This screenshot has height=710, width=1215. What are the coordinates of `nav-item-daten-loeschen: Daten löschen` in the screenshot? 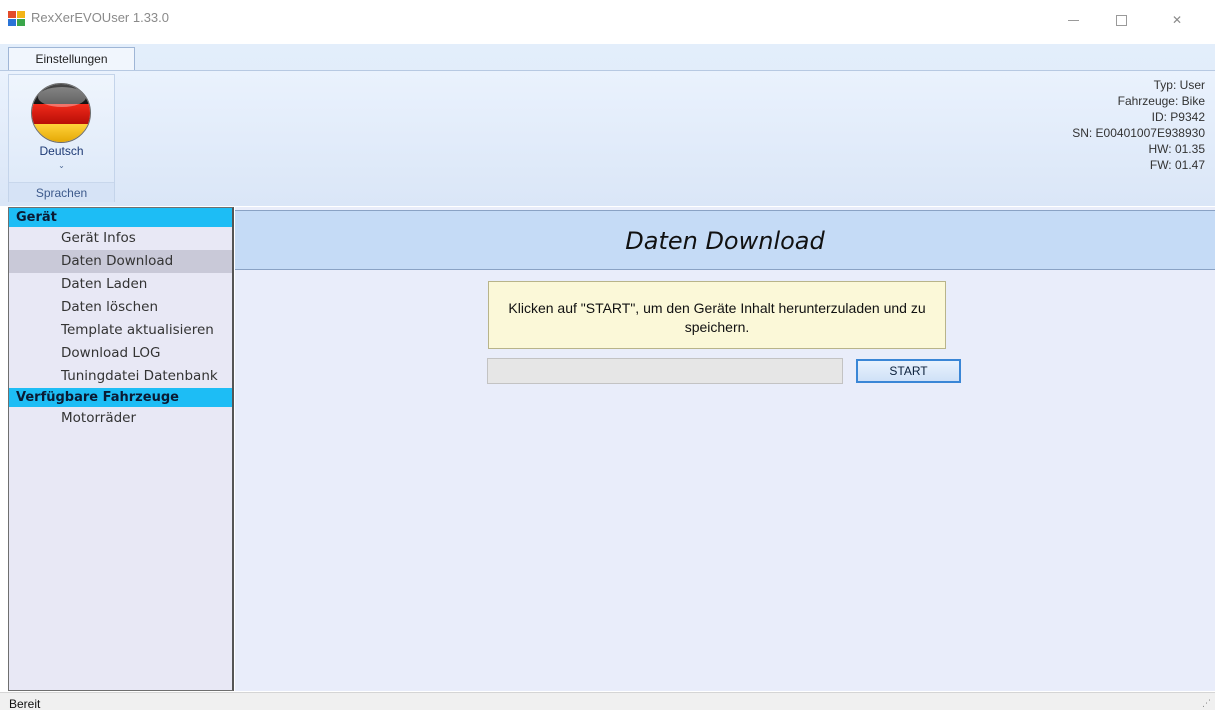 It's located at (120, 307).